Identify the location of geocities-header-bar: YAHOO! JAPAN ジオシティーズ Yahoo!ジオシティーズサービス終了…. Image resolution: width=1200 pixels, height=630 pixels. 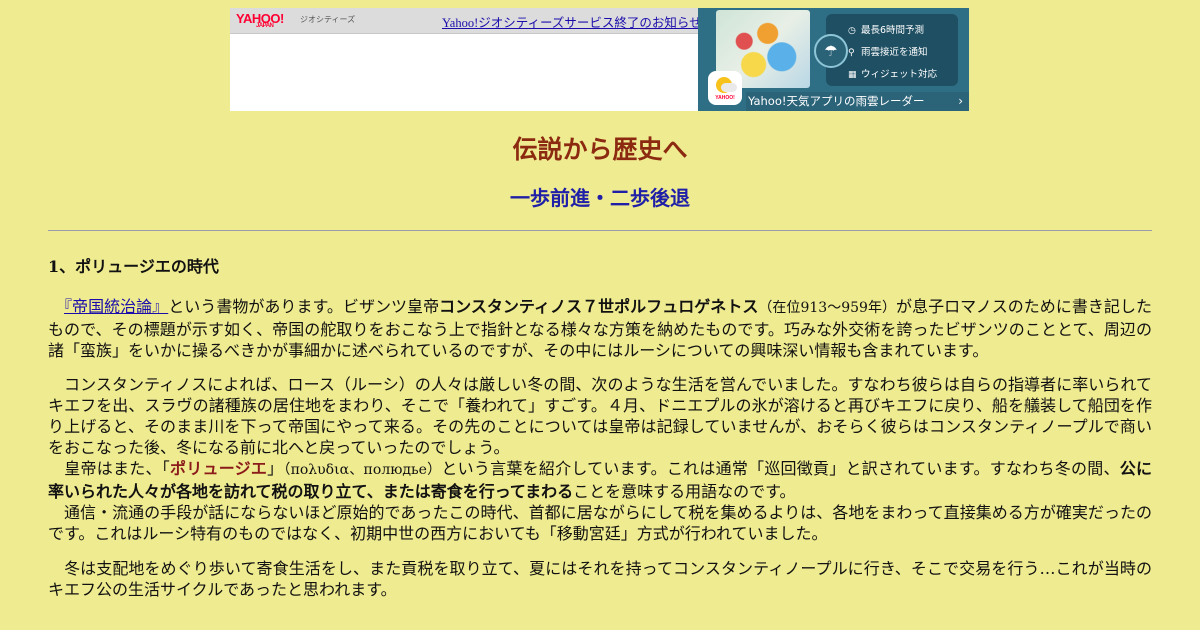
(466, 21).